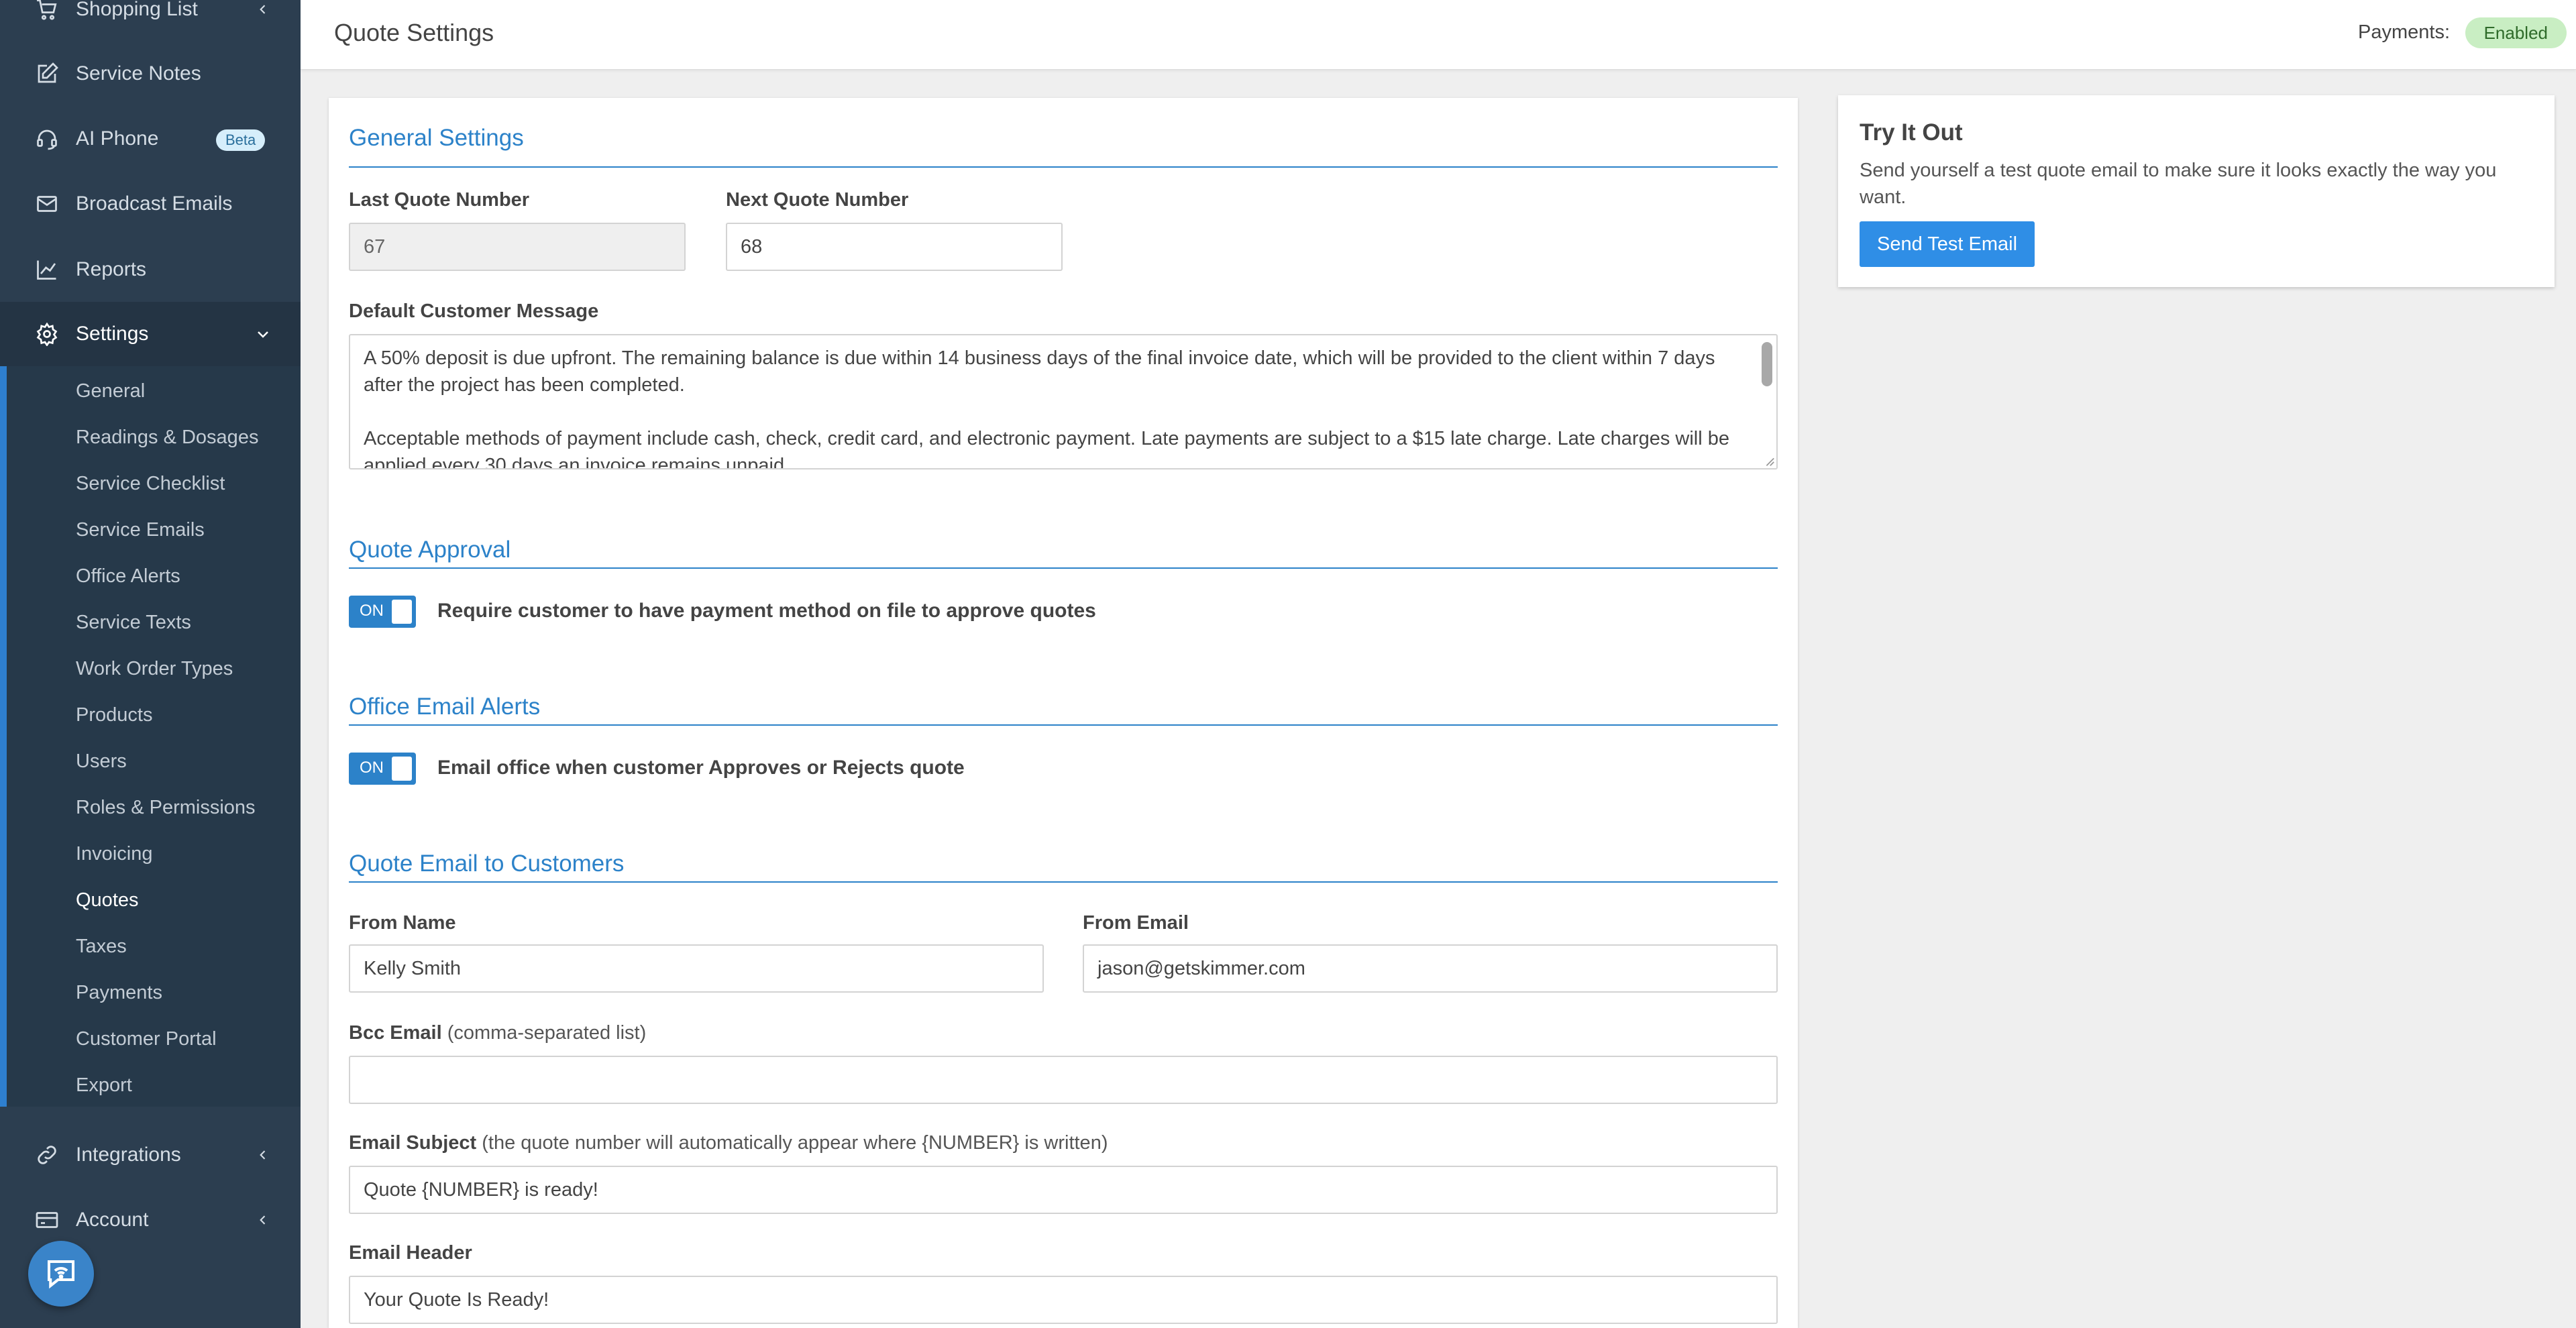 Image resolution: width=2576 pixels, height=1328 pixels. Describe the element at coordinates (154, 203) in the screenshot. I see `sidebar-item-label: Broadcast Emails` at that location.